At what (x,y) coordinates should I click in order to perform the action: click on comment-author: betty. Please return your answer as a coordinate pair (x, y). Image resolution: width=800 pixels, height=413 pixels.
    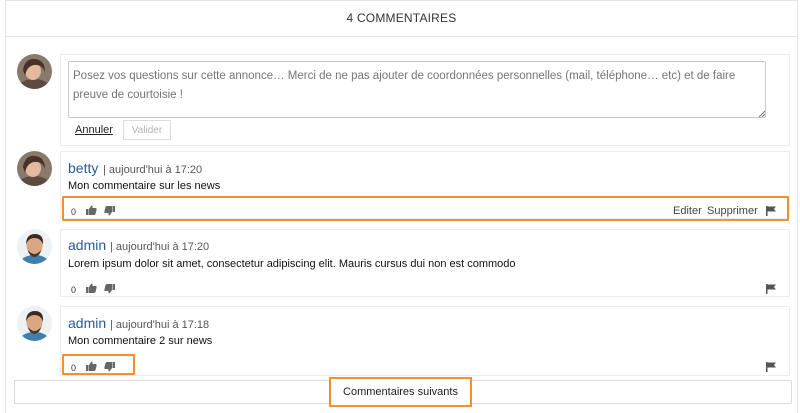
    Looking at the image, I should click on (83, 168).